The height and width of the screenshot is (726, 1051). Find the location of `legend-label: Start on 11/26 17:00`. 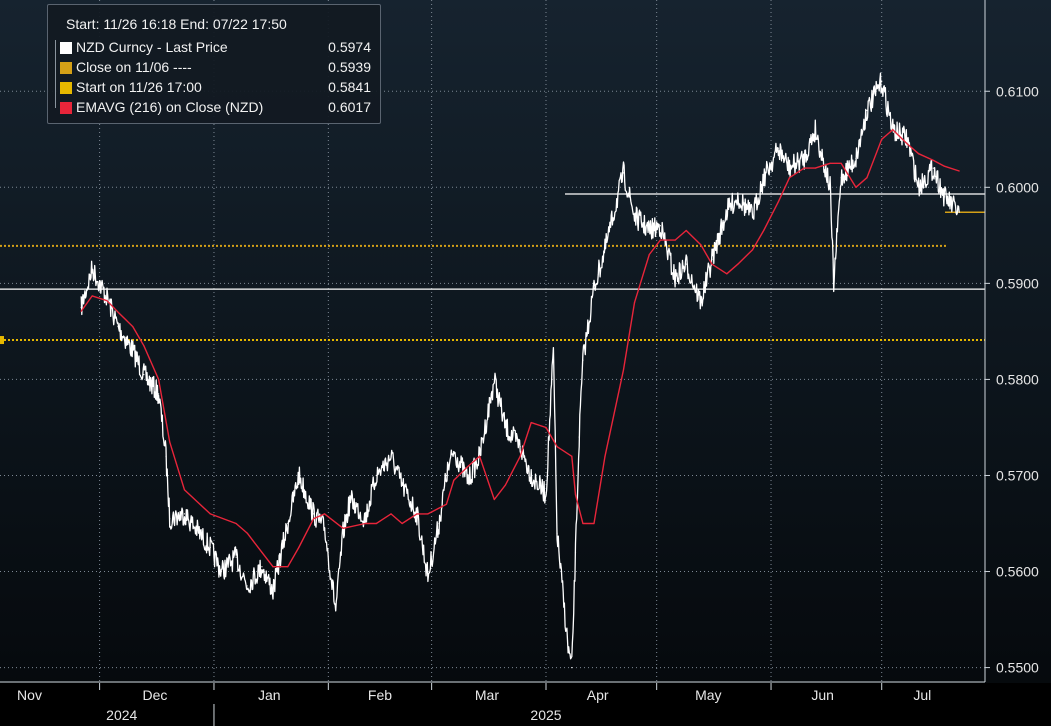

legend-label: Start on 11/26 17:00 is located at coordinates (139, 87).